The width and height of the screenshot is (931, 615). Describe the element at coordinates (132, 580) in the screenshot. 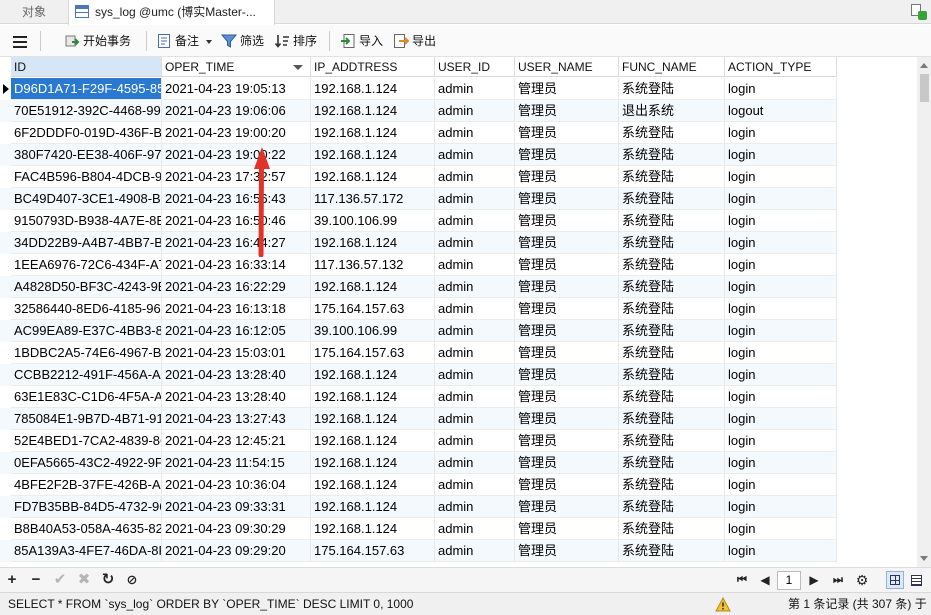

I see `stop-icon: ⊘` at that location.